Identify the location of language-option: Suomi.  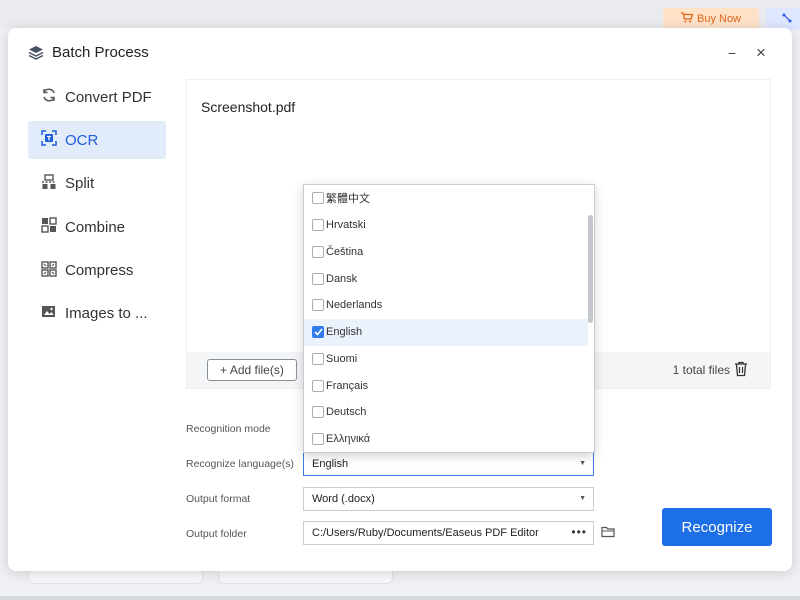
(446, 359).